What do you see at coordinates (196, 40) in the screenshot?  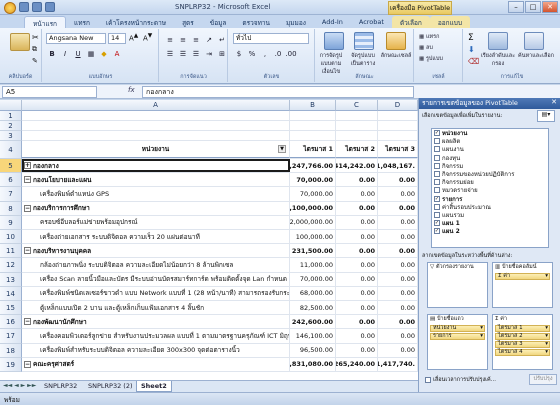 I see `align-bottom-icon: ≡` at bounding box center [196, 40].